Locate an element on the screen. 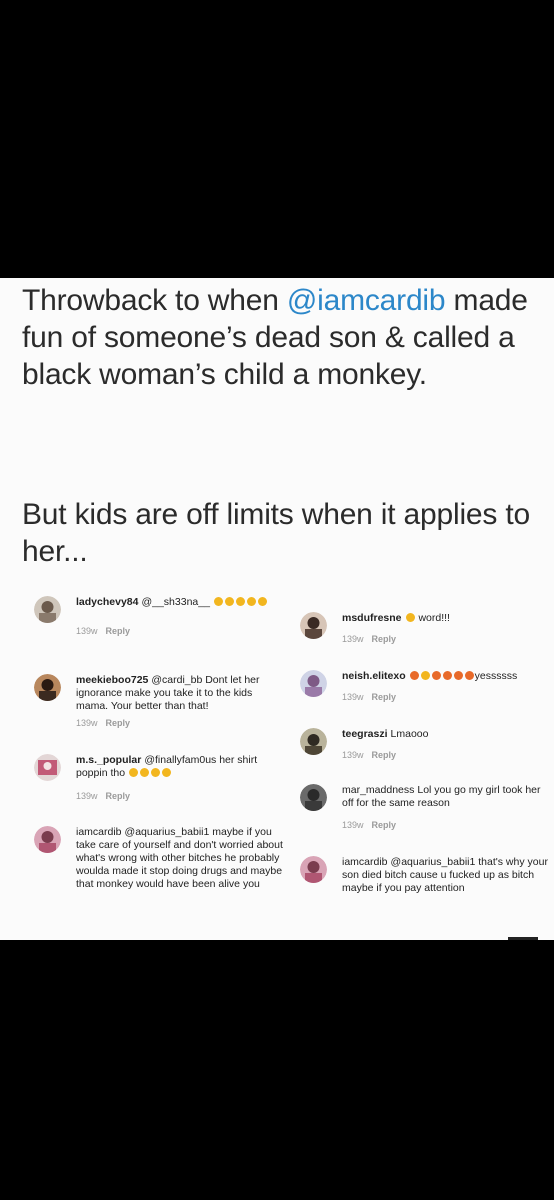 This screenshot has height=1200, width=554. comment-text: msdufresne word!!! is located at coordinates (447, 618).